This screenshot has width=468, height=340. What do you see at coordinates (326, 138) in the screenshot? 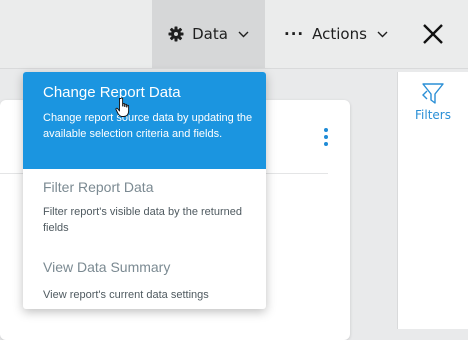
I see `more-options-icon` at bounding box center [326, 138].